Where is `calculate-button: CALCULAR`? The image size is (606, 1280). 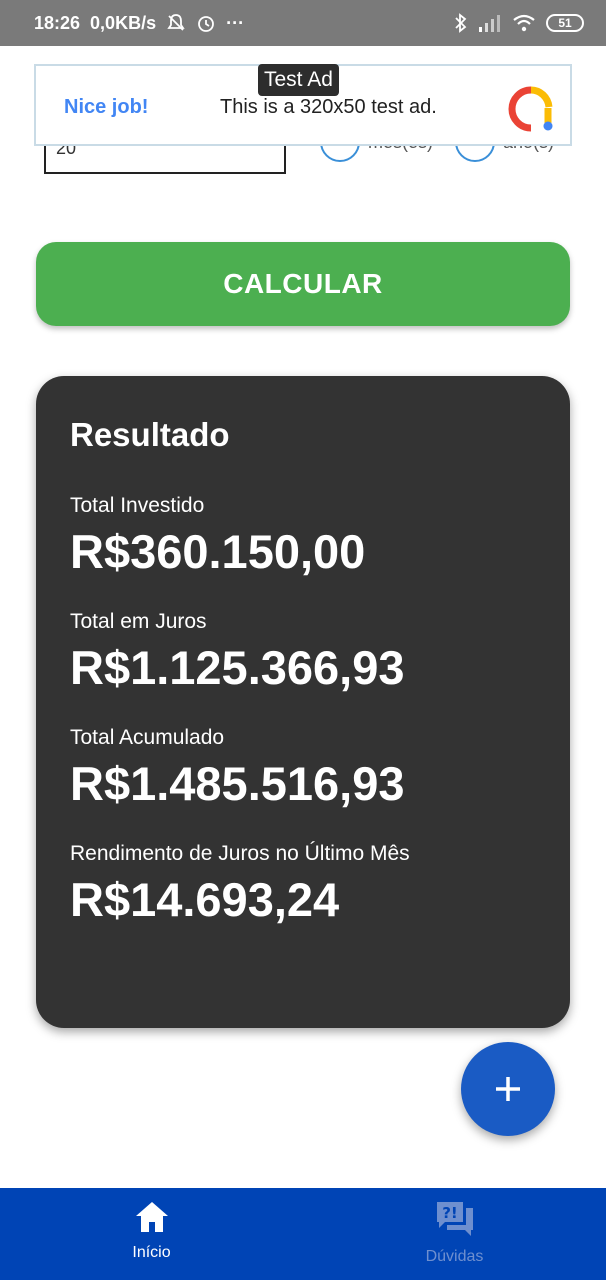 calculate-button: CALCULAR is located at coordinates (303, 284).